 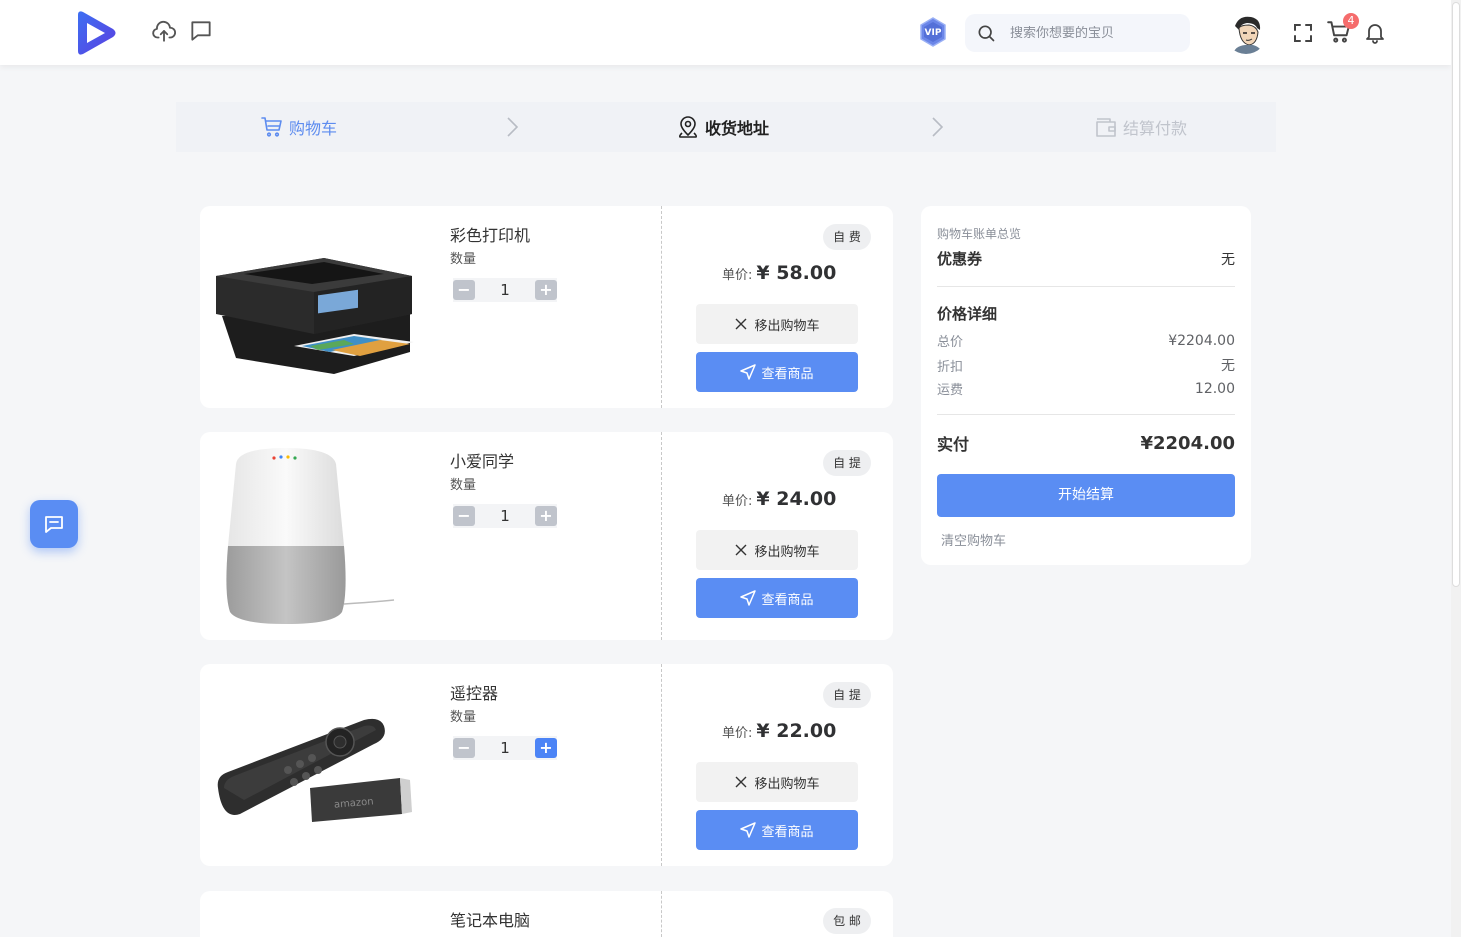 I want to click on search-icon, so click(x=986, y=33).